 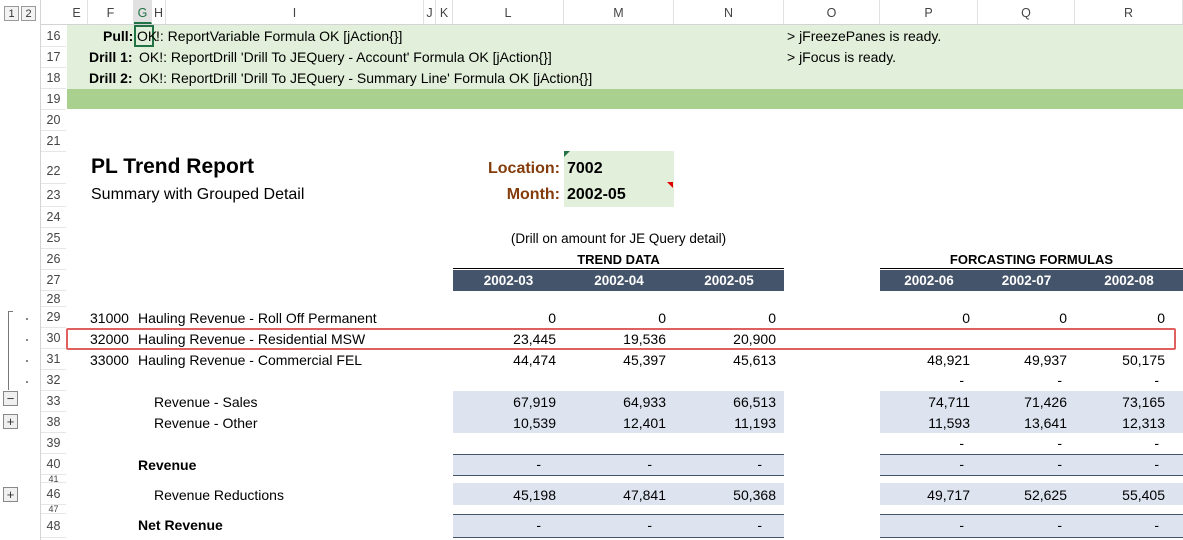 I want to click on drill2-label: Drill 2:, so click(x=111, y=78).